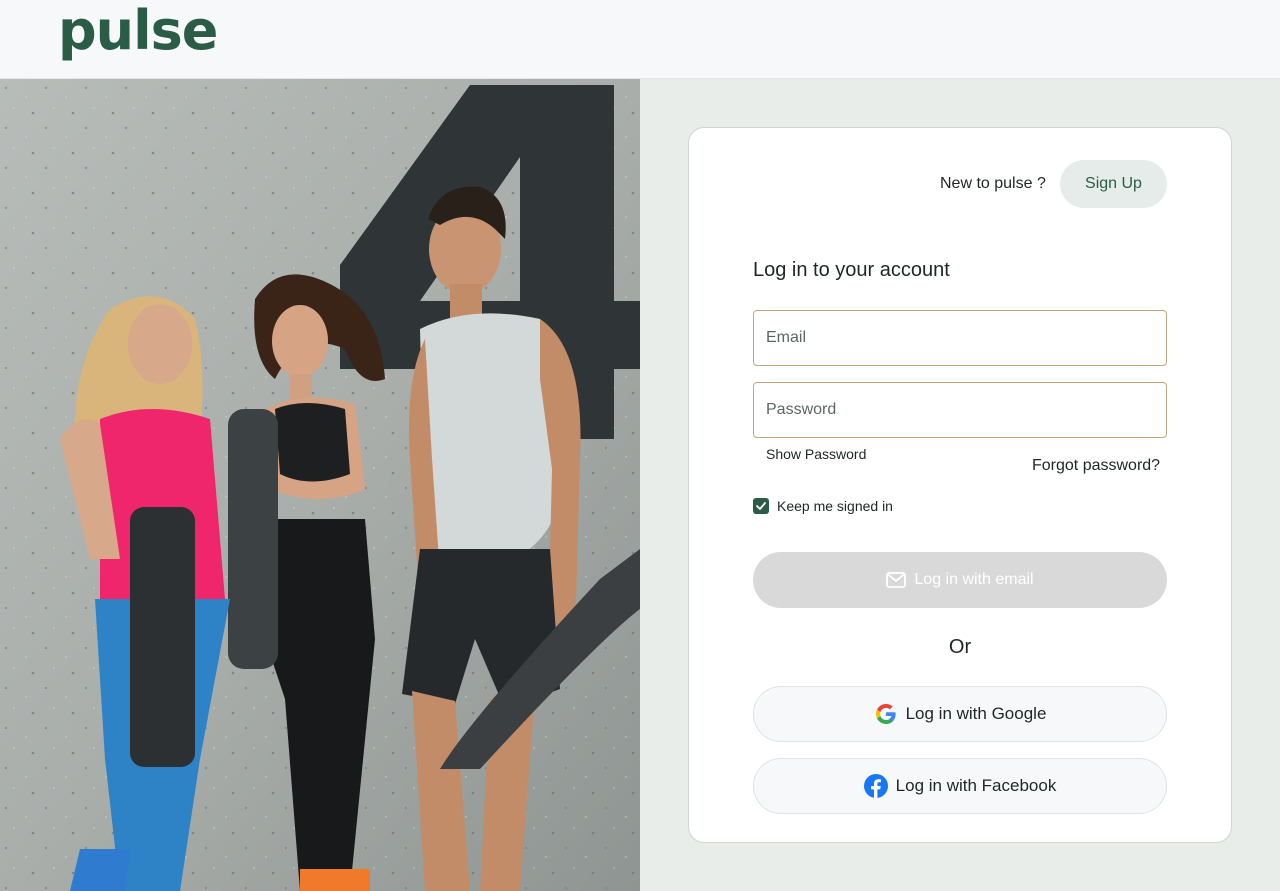  What do you see at coordinates (1113, 184) in the screenshot?
I see `sign-up-button: Sign Up` at bounding box center [1113, 184].